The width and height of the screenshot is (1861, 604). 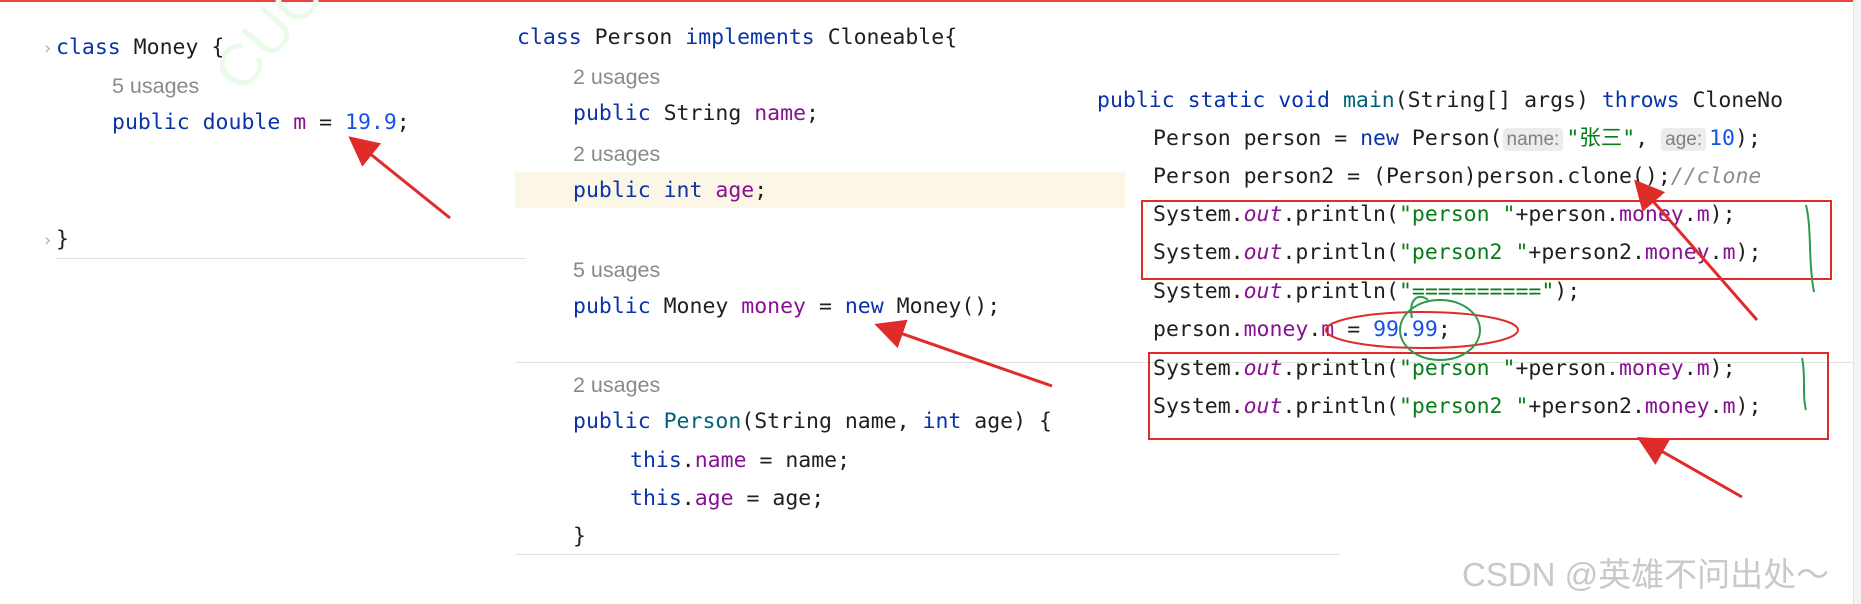 I want to click on csdn-watermark: CSDN @英雄不问出处～, so click(x=1646, y=574).